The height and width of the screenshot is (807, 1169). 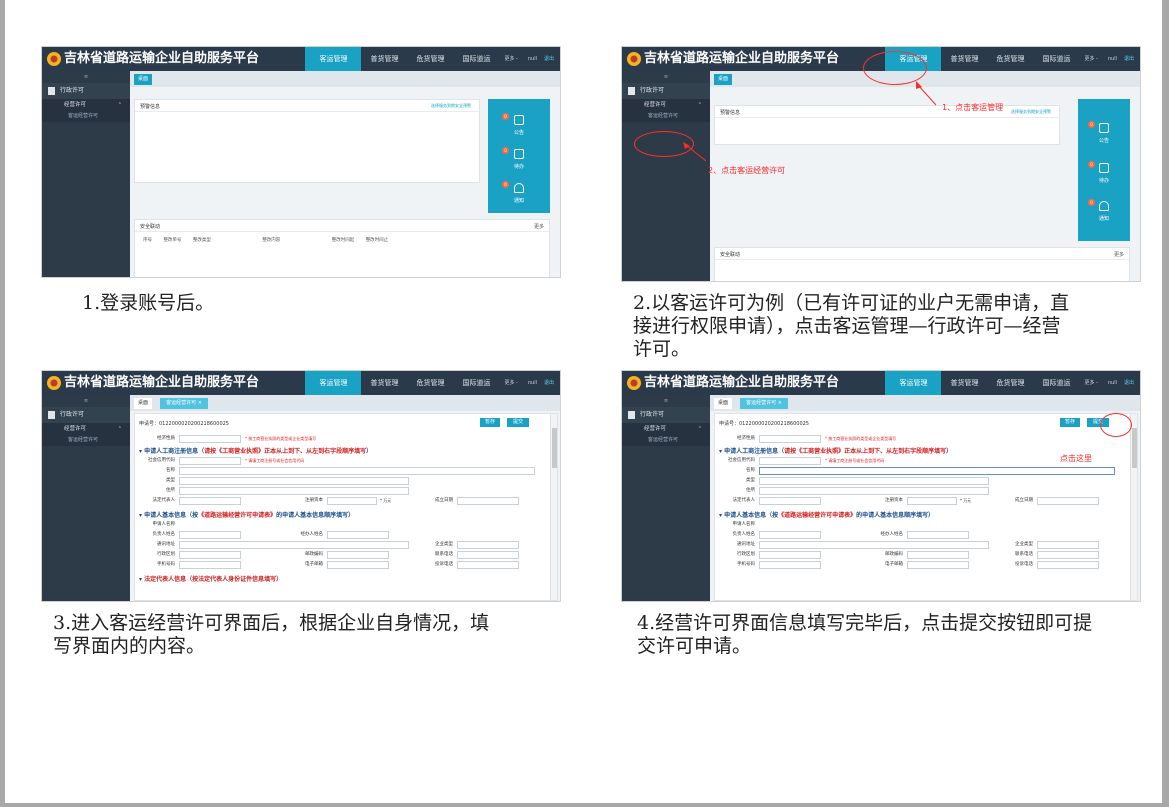 What do you see at coordinates (518, 422) in the screenshot?
I see `submit-button: 提交` at bounding box center [518, 422].